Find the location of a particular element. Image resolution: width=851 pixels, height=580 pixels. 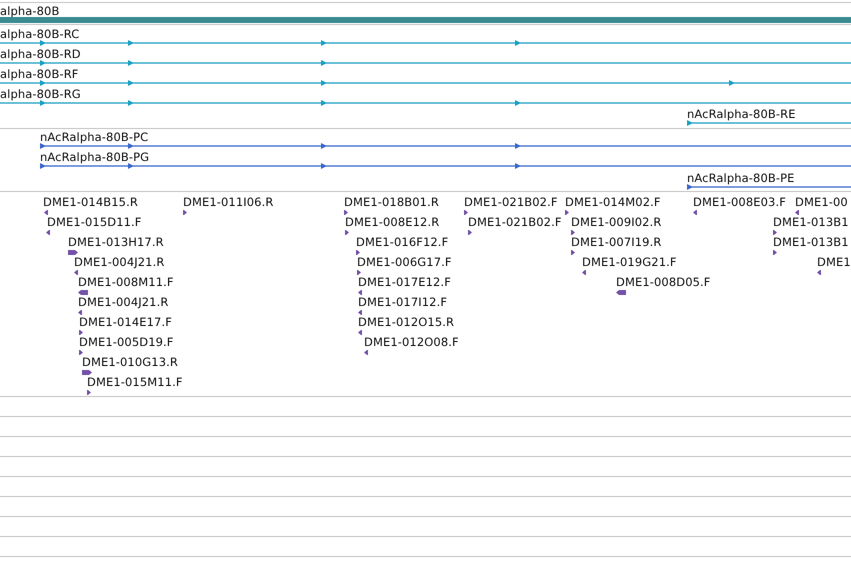

transcript-label: alpha-80B-RF is located at coordinates (39, 74).